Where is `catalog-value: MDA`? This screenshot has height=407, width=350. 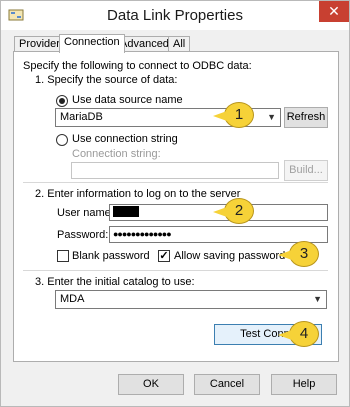 catalog-value: MDA is located at coordinates (72, 299).